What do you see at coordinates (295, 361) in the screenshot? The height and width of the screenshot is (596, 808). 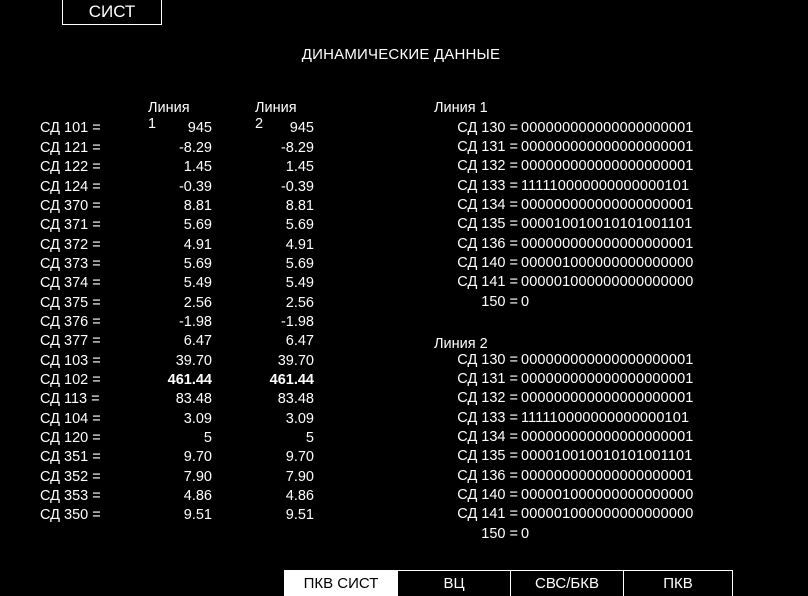 I see `line2-value: 39.70` at bounding box center [295, 361].